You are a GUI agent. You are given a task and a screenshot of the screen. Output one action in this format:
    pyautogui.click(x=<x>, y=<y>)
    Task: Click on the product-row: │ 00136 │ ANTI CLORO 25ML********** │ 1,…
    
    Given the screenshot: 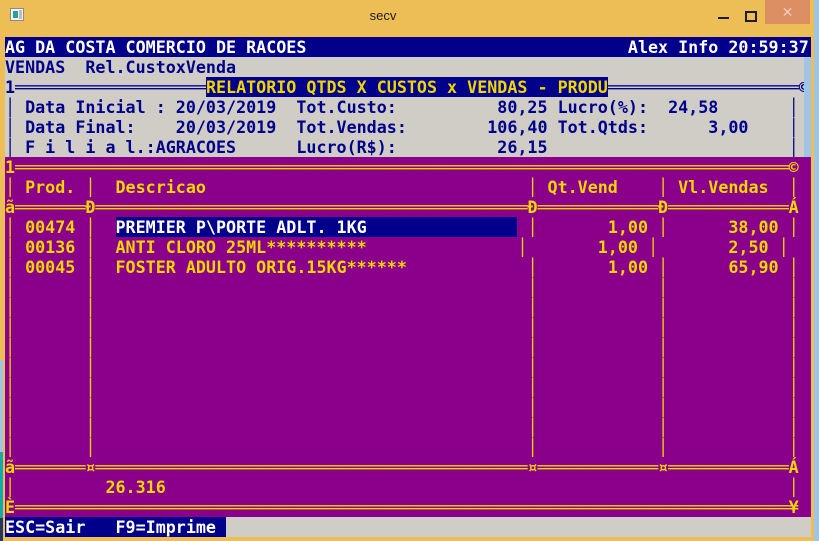 What is the action you would take?
    pyautogui.click(x=408, y=247)
    